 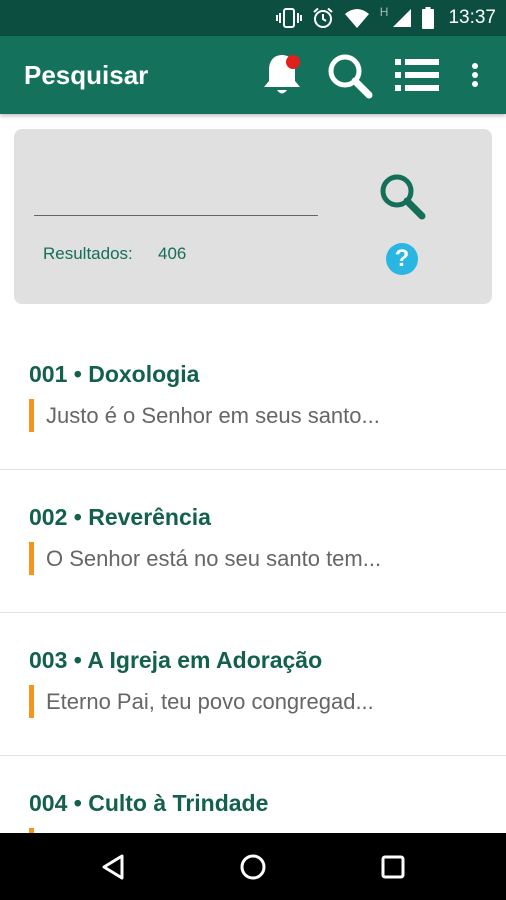 I want to click on network-type-label: H, so click(x=384, y=12).